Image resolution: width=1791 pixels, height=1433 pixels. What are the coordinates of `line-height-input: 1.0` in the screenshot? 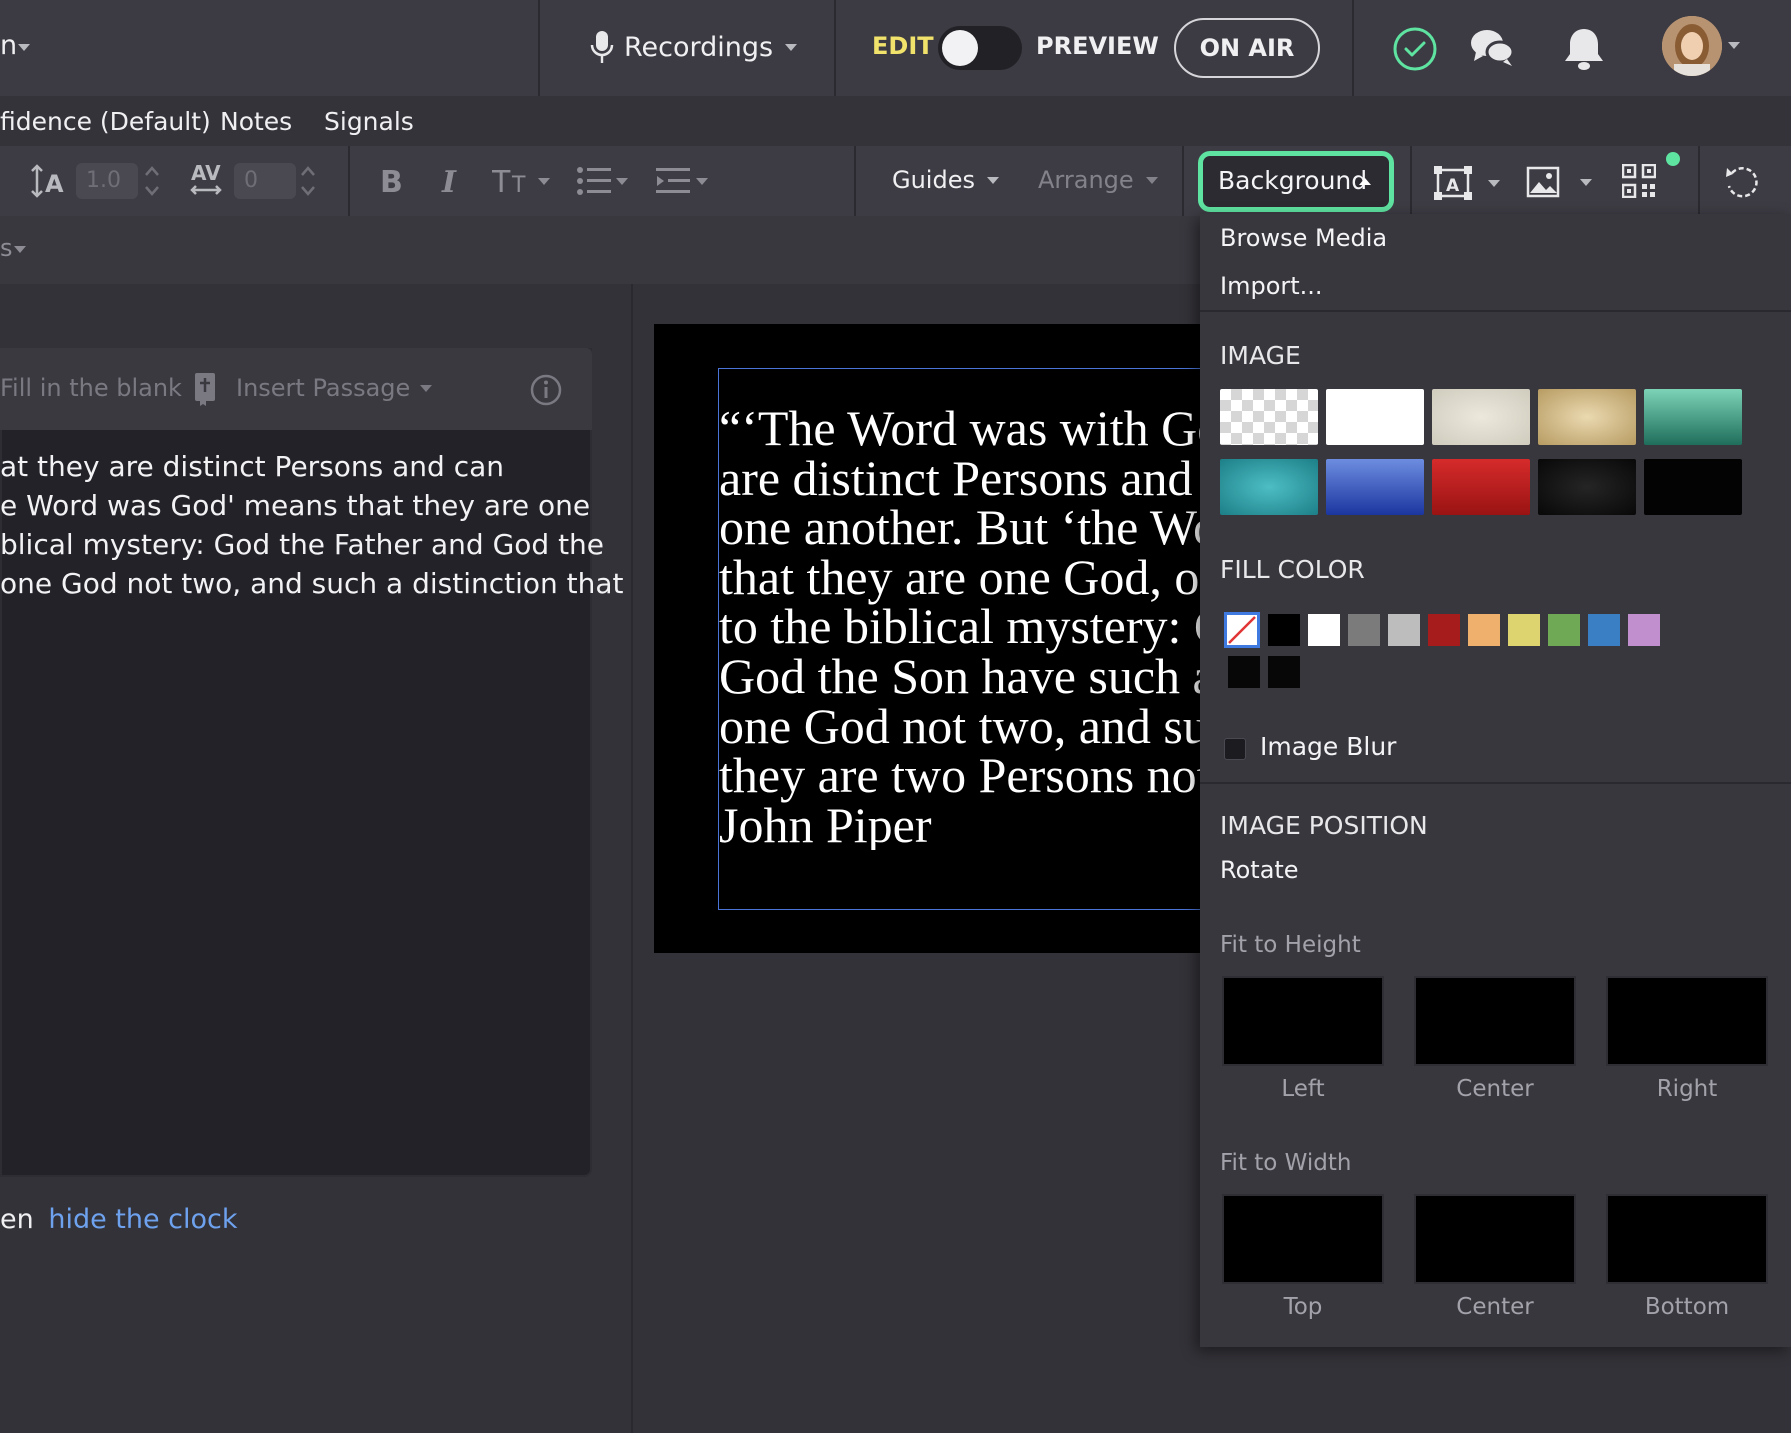 It's located at (107, 181).